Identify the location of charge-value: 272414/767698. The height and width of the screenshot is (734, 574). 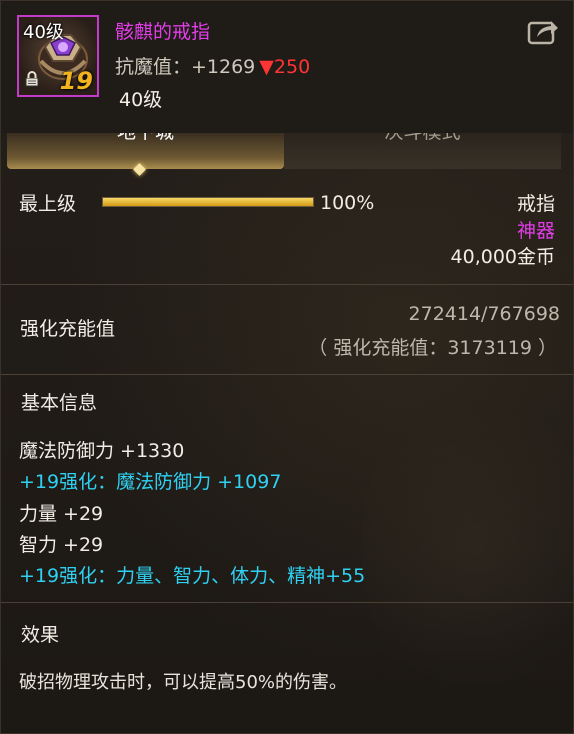
(484, 314).